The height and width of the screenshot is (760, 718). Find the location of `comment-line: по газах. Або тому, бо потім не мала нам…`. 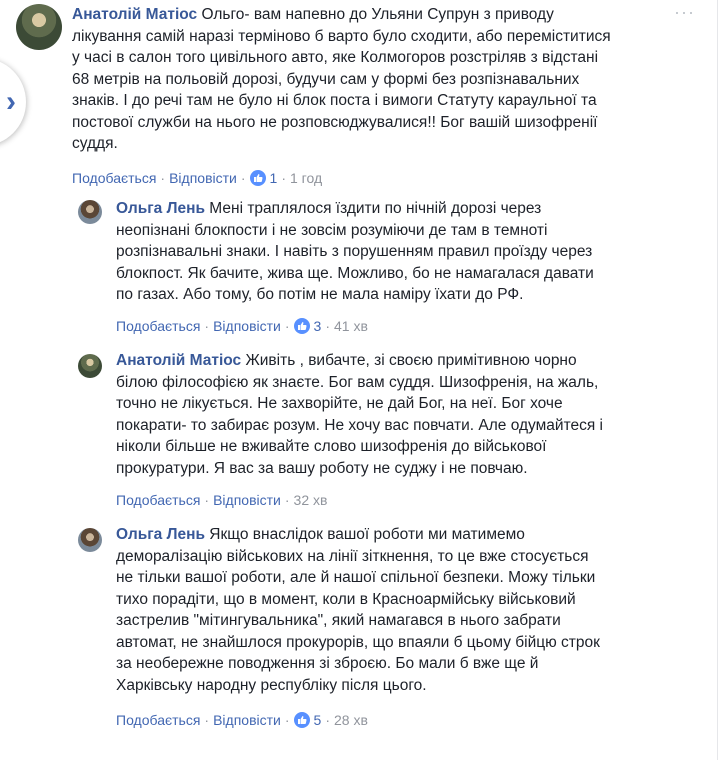

comment-line: по газах. Або тому, бо потім не мала нам… is located at coordinates (320, 294).